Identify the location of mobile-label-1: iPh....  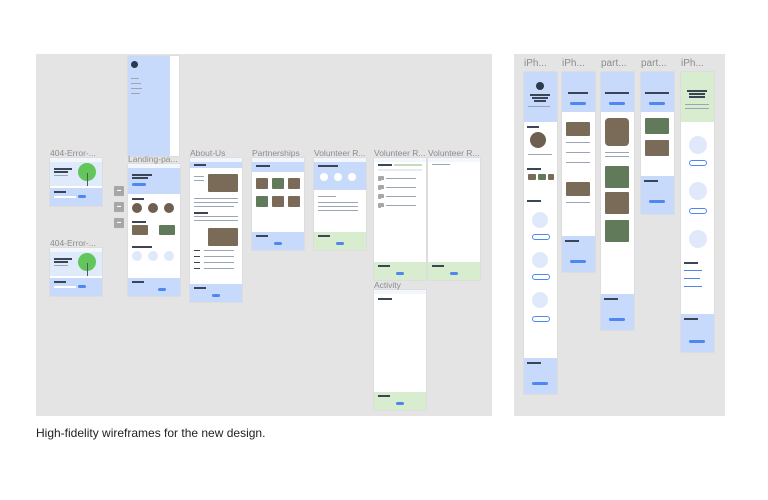
(535, 63).